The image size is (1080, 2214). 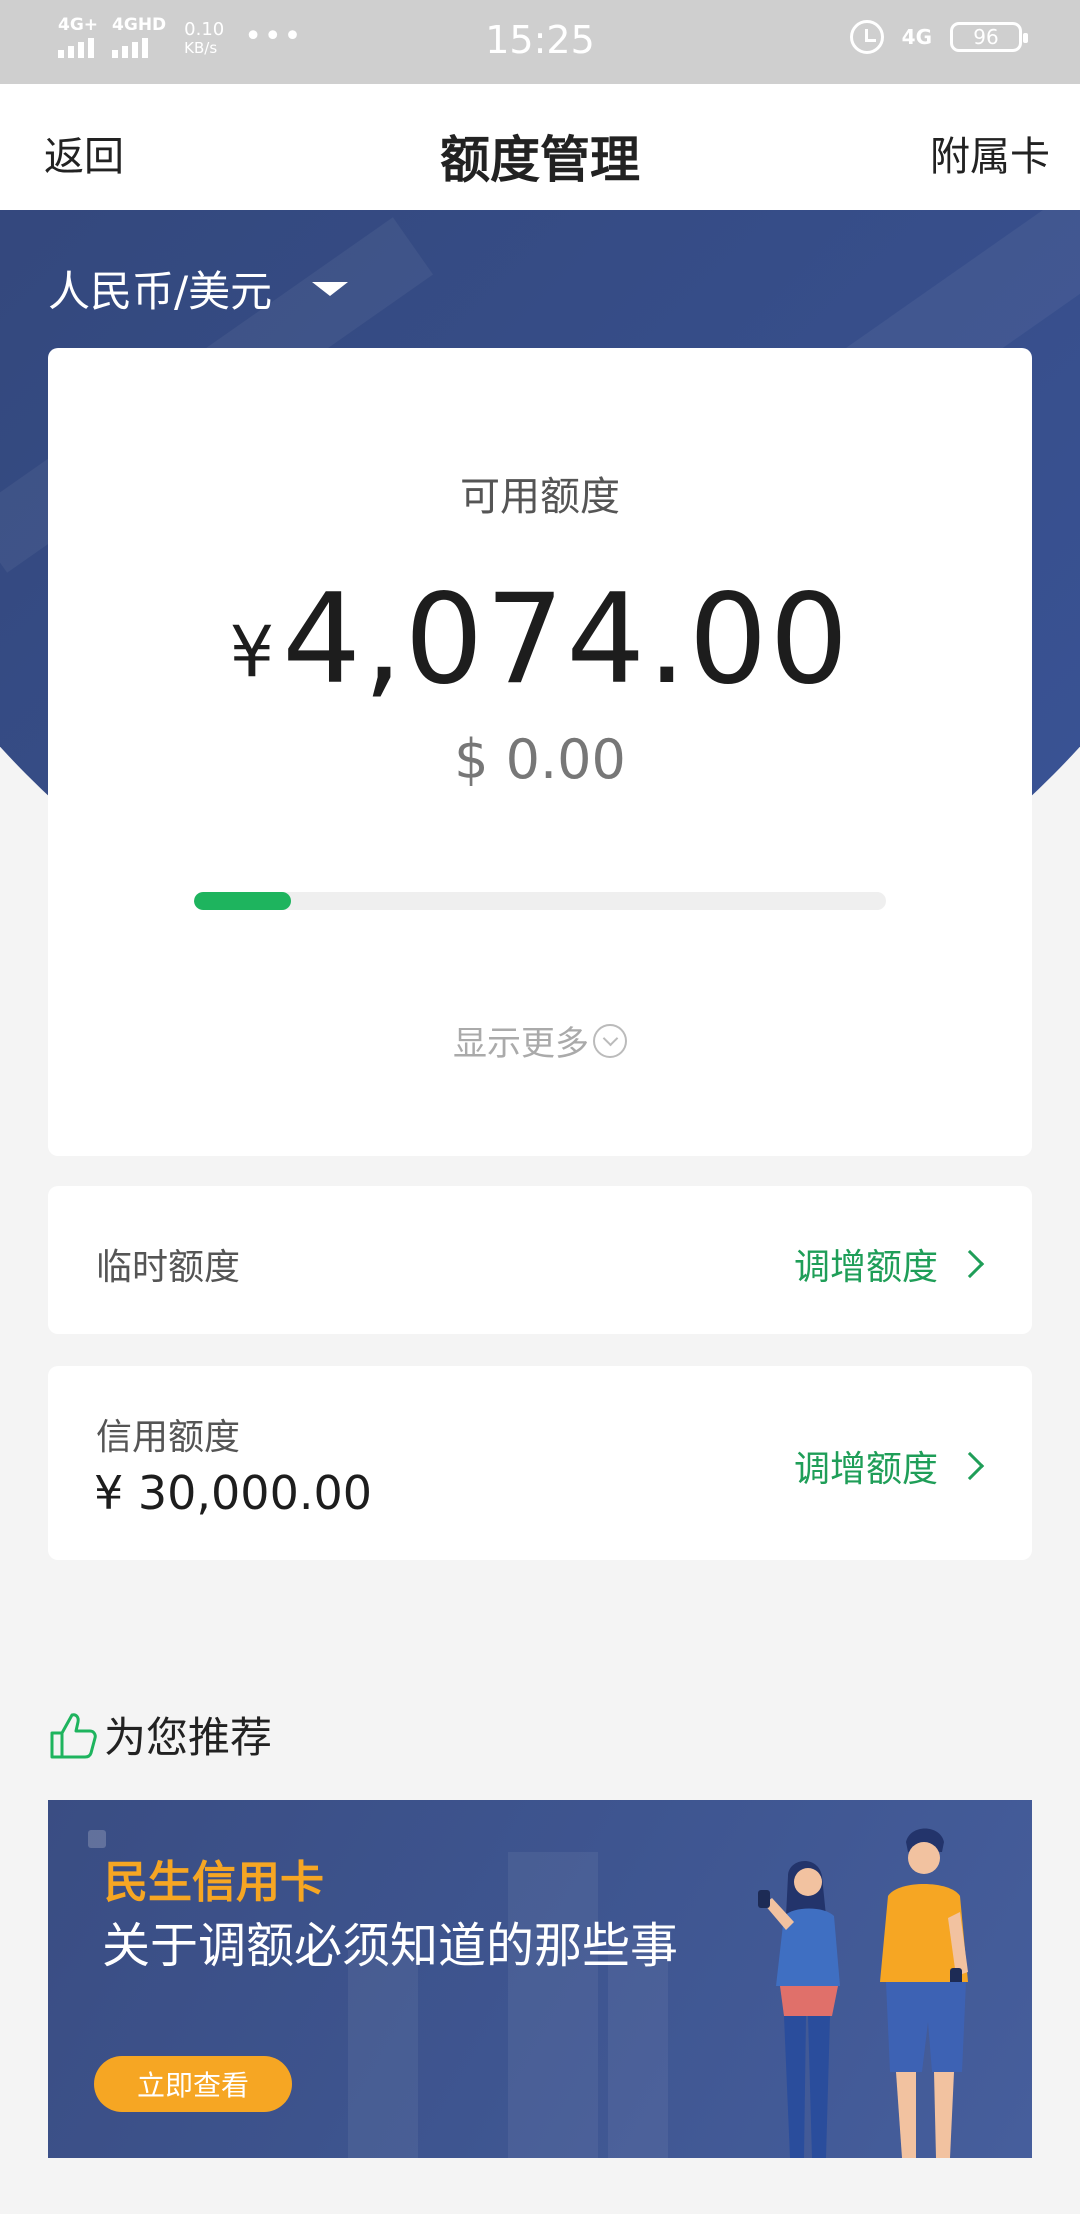 What do you see at coordinates (73, 1735) in the screenshot?
I see `thumbs-up-icon` at bounding box center [73, 1735].